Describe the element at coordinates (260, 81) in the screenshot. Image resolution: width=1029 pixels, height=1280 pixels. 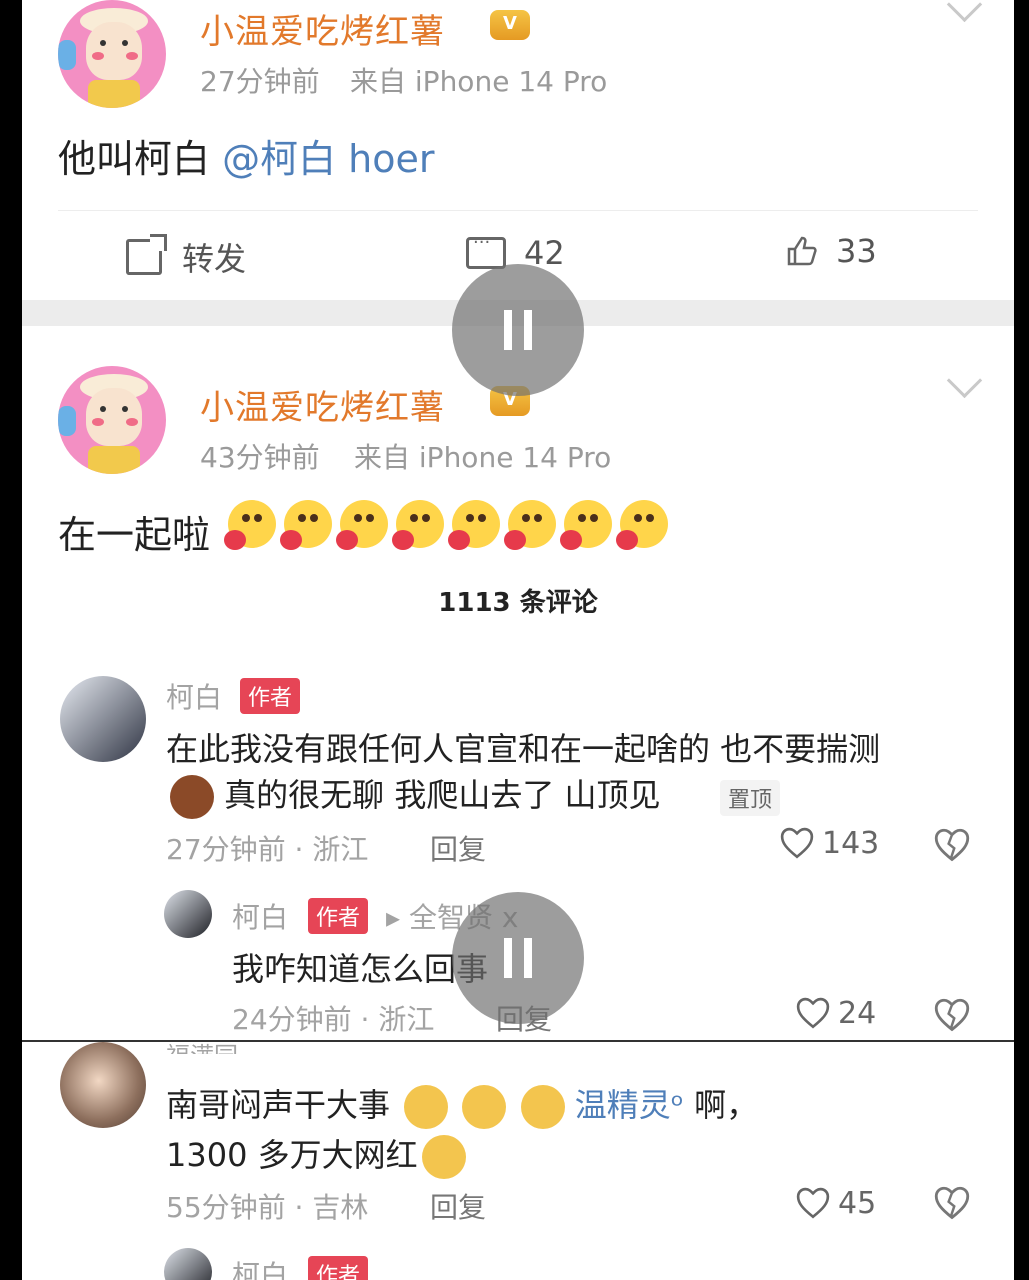
I see `post-time: 27分钟前` at that location.